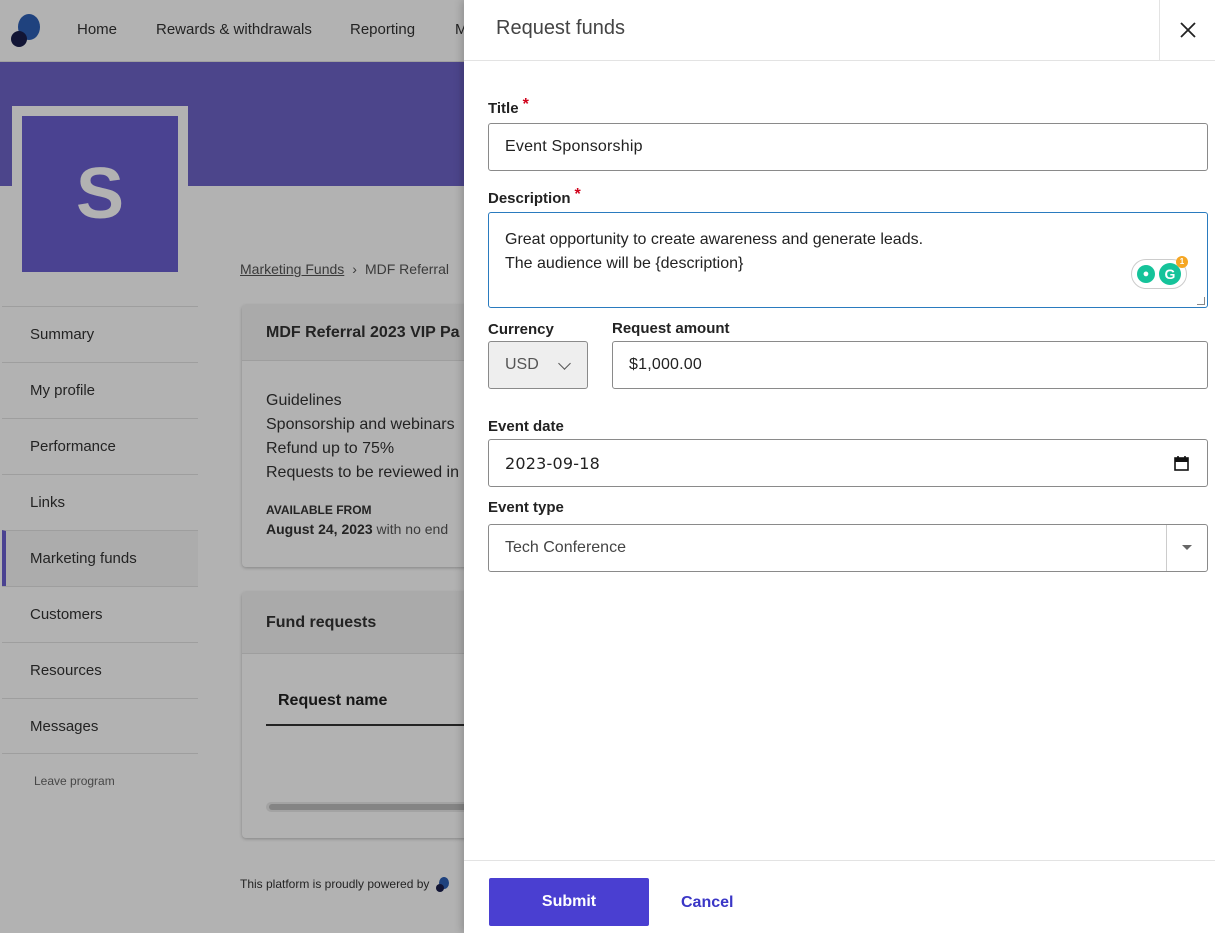 This screenshot has width=1215, height=933. What do you see at coordinates (526, 426) in the screenshot?
I see `event-date-label: Event date` at bounding box center [526, 426].